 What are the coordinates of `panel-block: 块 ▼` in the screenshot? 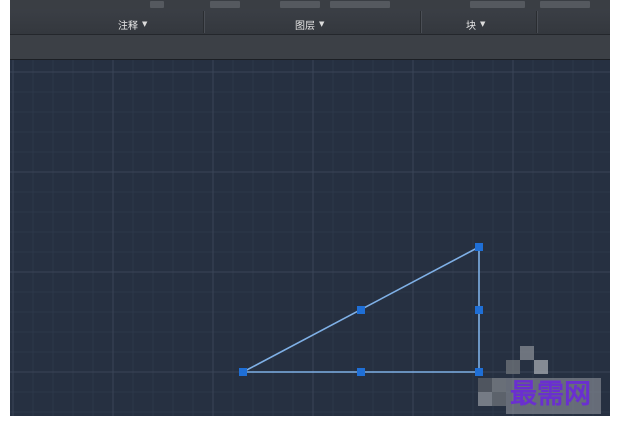 It's located at (476, 24).